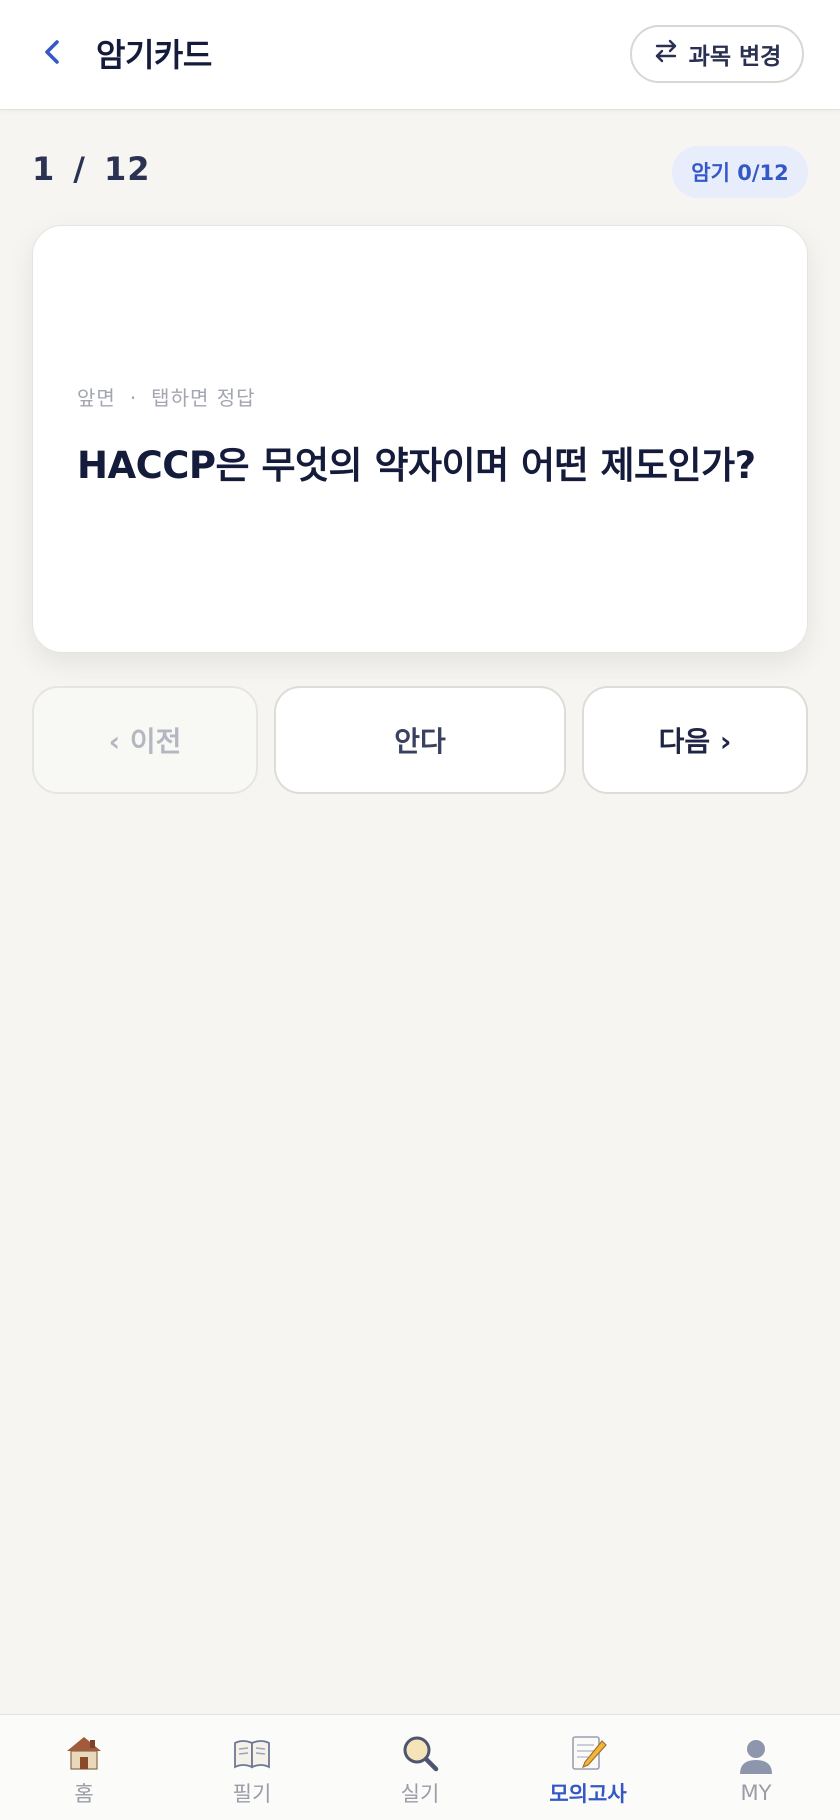  What do you see at coordinates (252, 1753) in the screenshot?
I see `open-book-icon` at bounding box center [252, 1753].